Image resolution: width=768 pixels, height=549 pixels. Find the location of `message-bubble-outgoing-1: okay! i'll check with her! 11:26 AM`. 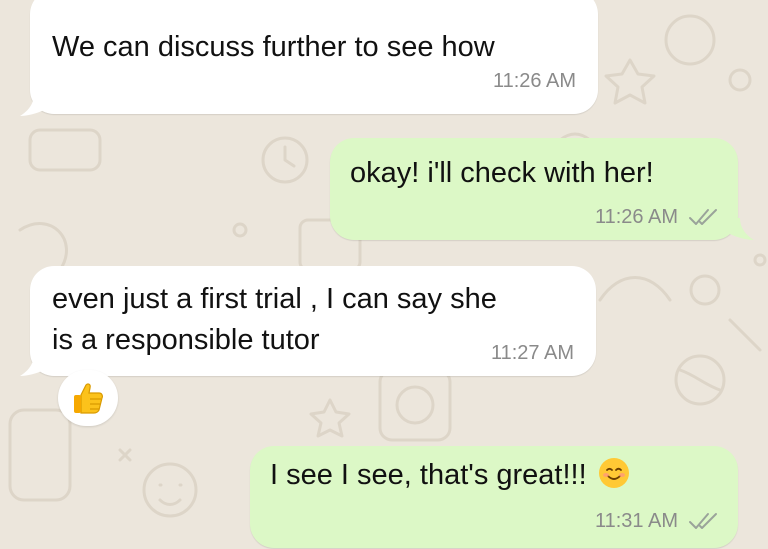

message-bubble-outgoing-1: okay! i'll check with her! 11:26 AM is located at coordinates (534, 189).